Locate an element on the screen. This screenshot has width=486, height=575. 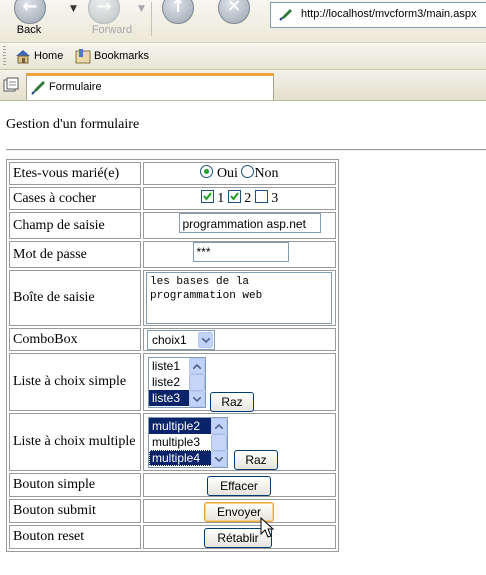
textarea-cell: les bases de la programmation web is located at coordinates (239, 298).